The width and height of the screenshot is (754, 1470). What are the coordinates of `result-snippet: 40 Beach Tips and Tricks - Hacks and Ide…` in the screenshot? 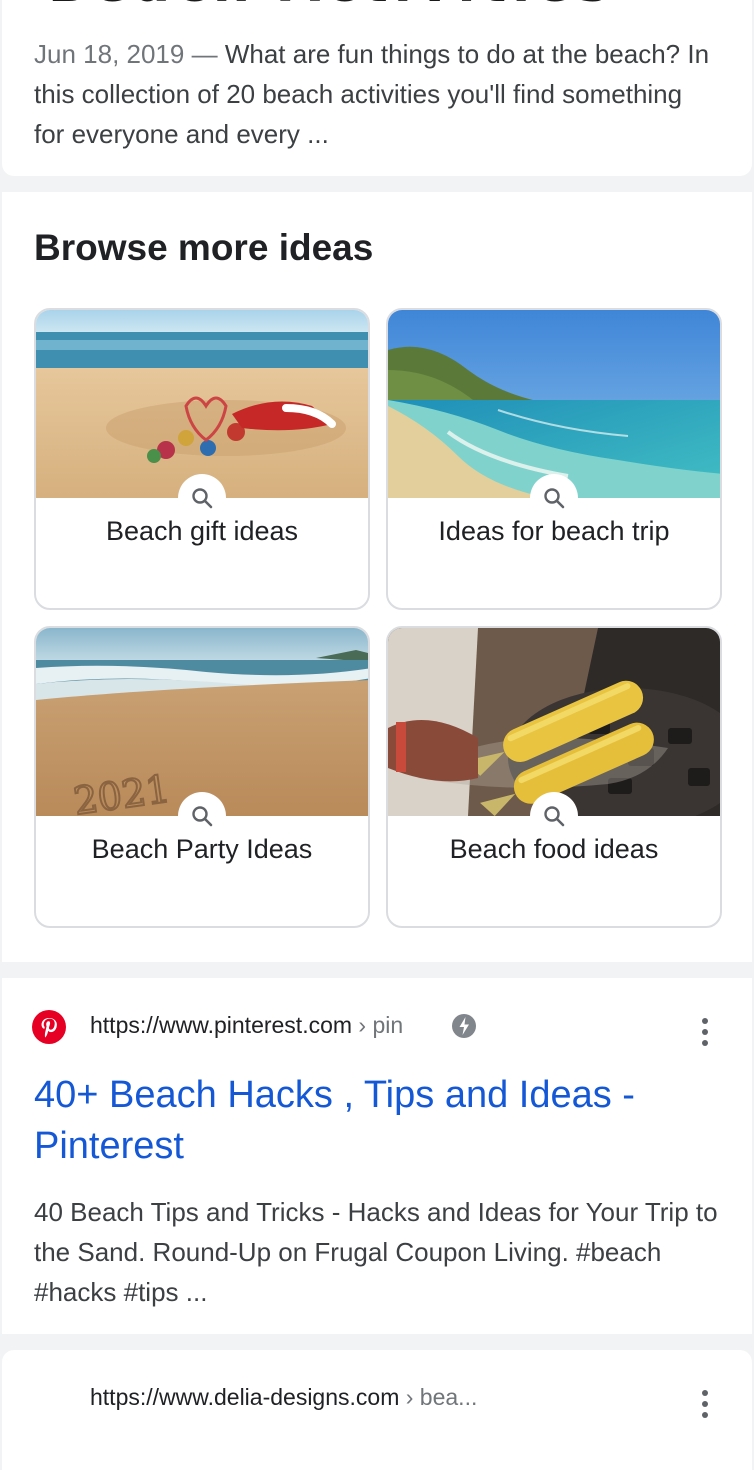 It's located at (376, 1252).